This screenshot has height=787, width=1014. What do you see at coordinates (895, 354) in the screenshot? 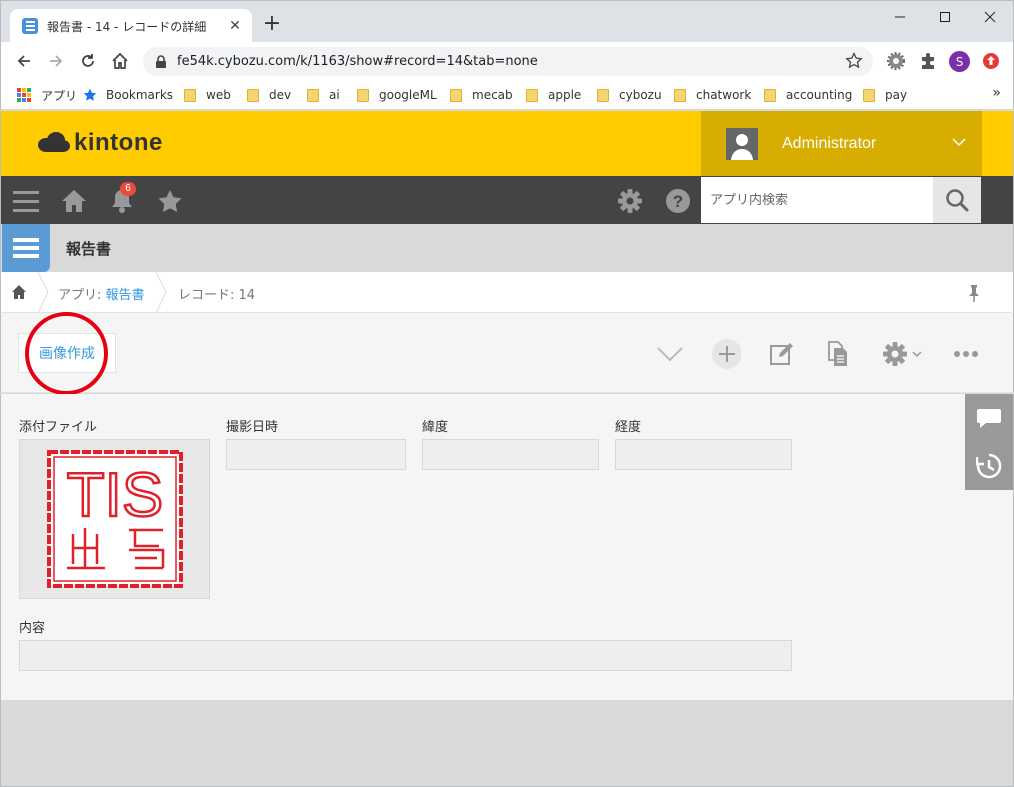
I see `gear-icon` at bounding box center [895, 354].